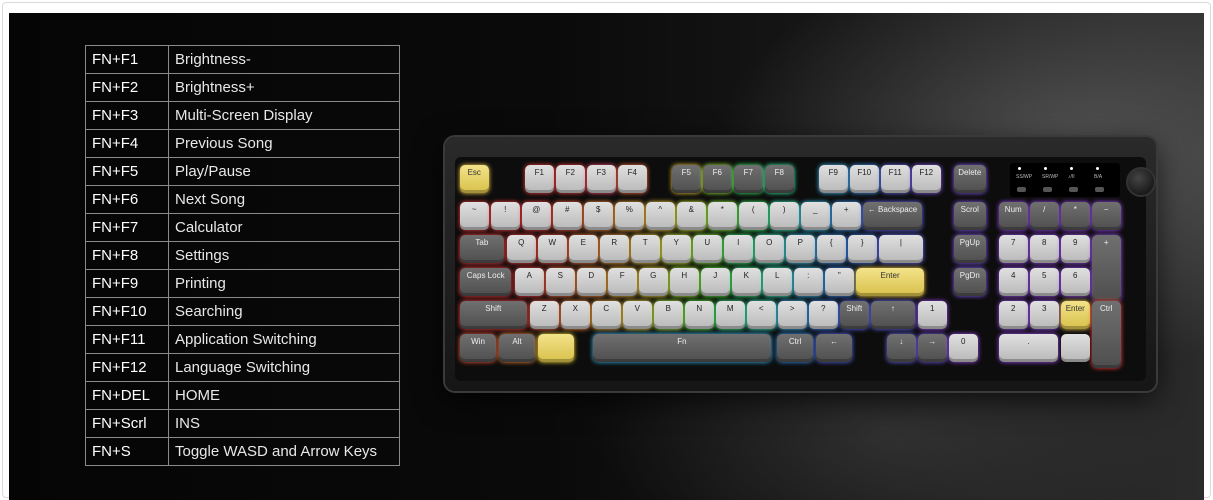  I want to click on shortcut-action: Calculator, so click(284, 227).